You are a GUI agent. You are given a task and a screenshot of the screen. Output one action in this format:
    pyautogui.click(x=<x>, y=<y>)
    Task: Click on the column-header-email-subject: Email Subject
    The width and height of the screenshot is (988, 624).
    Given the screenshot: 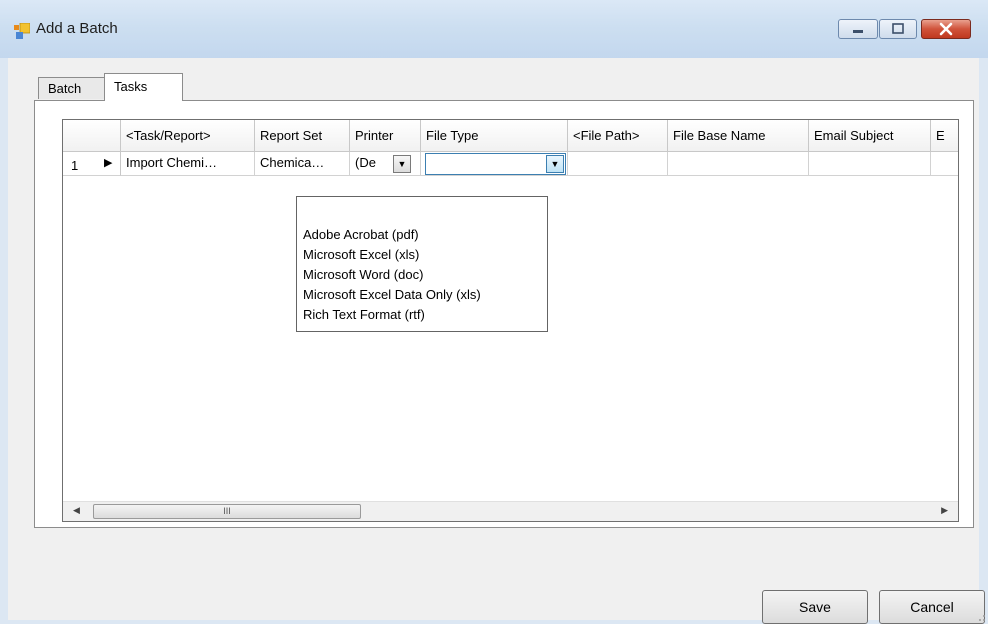 What is the action you would take?
    pyautogui.click(x=870, y=136)
    